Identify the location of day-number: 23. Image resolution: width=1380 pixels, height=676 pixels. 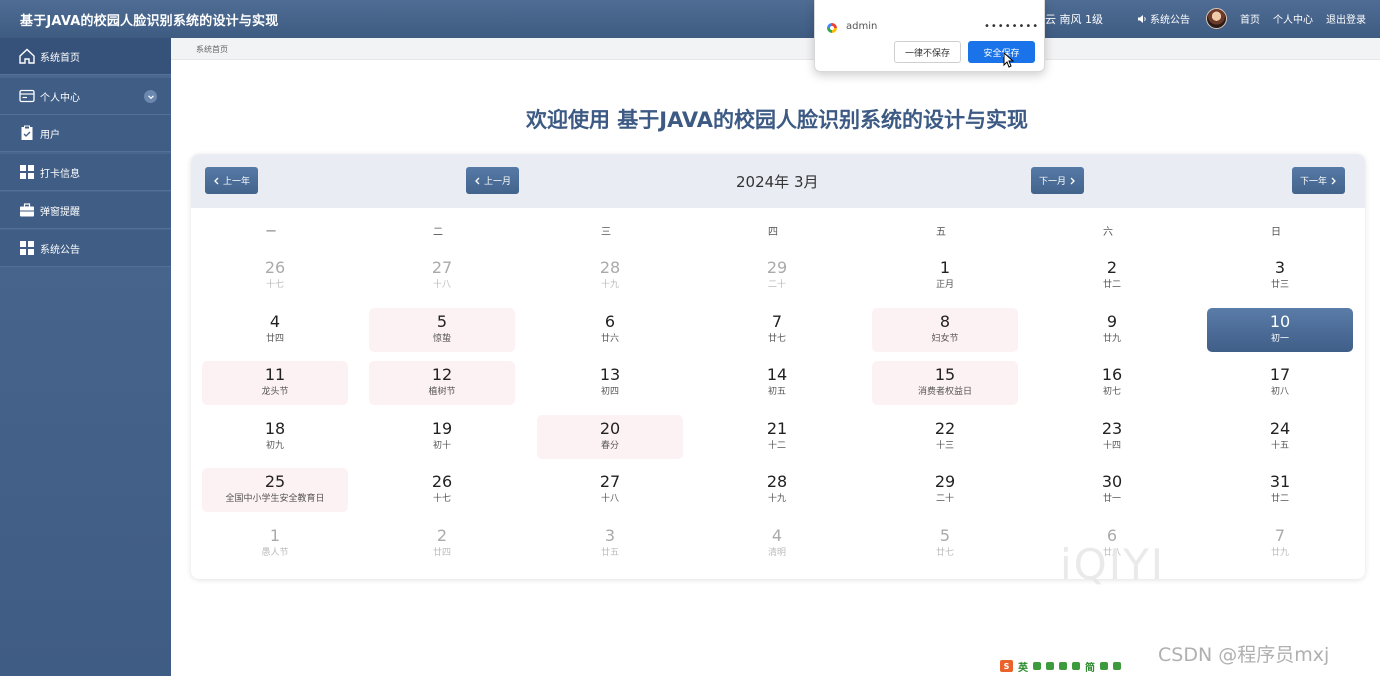
(1112, 428).